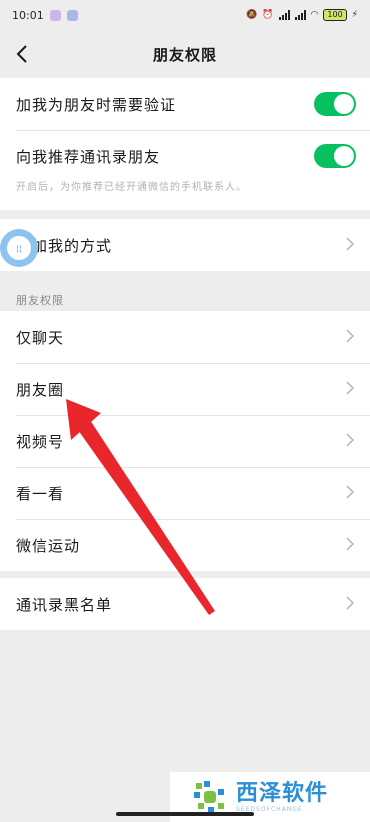 The width and height of the screenshot is (370, 822). Describe the element at coordinates (96, 104) in the screenshot. I see `setting-label-verify: 加我为朋友时需要验证` at that location.